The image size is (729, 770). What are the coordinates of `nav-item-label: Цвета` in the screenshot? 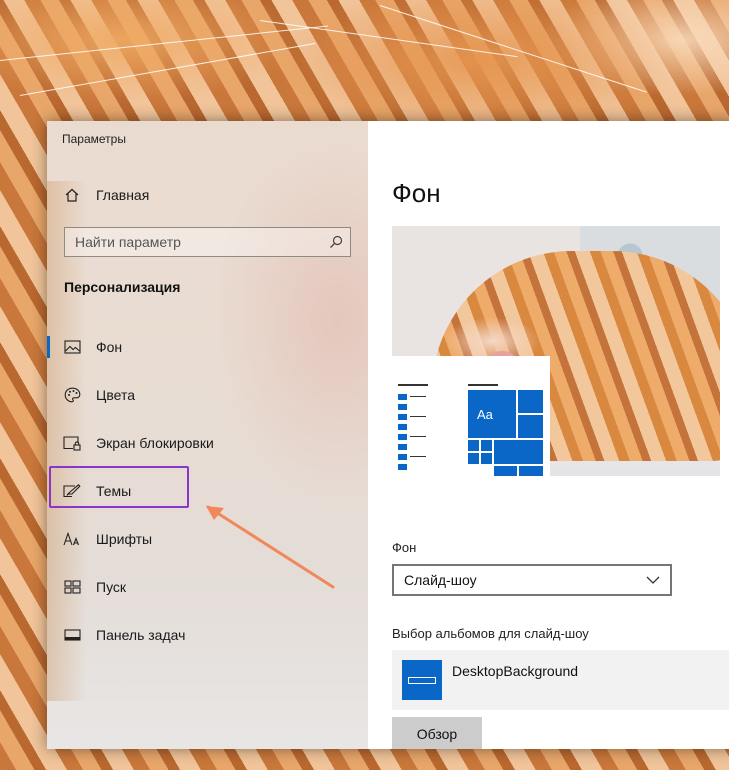 It's located at (115, 395).